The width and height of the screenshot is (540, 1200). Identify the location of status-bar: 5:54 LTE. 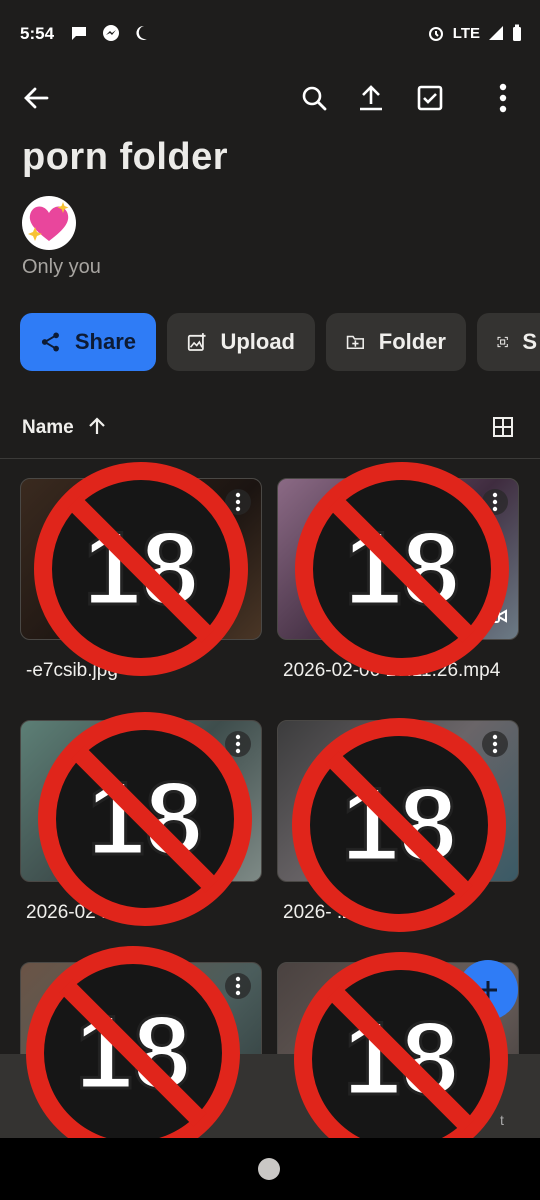
(270, 33).